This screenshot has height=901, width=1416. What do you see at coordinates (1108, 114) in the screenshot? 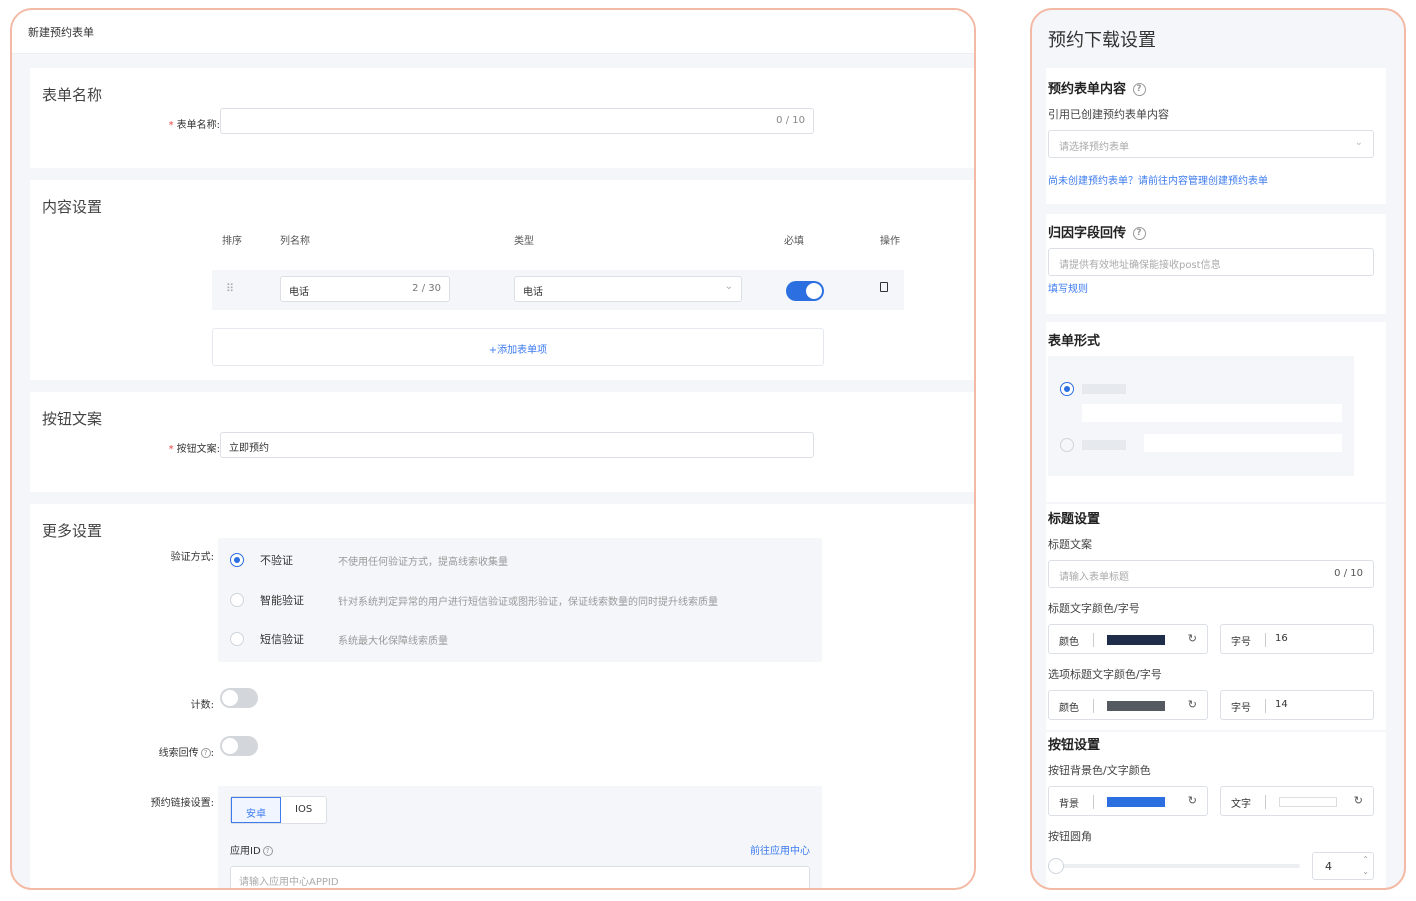
I see `sub-label: 引用已创建预约表单内容` at bounding box center [1108, 114].